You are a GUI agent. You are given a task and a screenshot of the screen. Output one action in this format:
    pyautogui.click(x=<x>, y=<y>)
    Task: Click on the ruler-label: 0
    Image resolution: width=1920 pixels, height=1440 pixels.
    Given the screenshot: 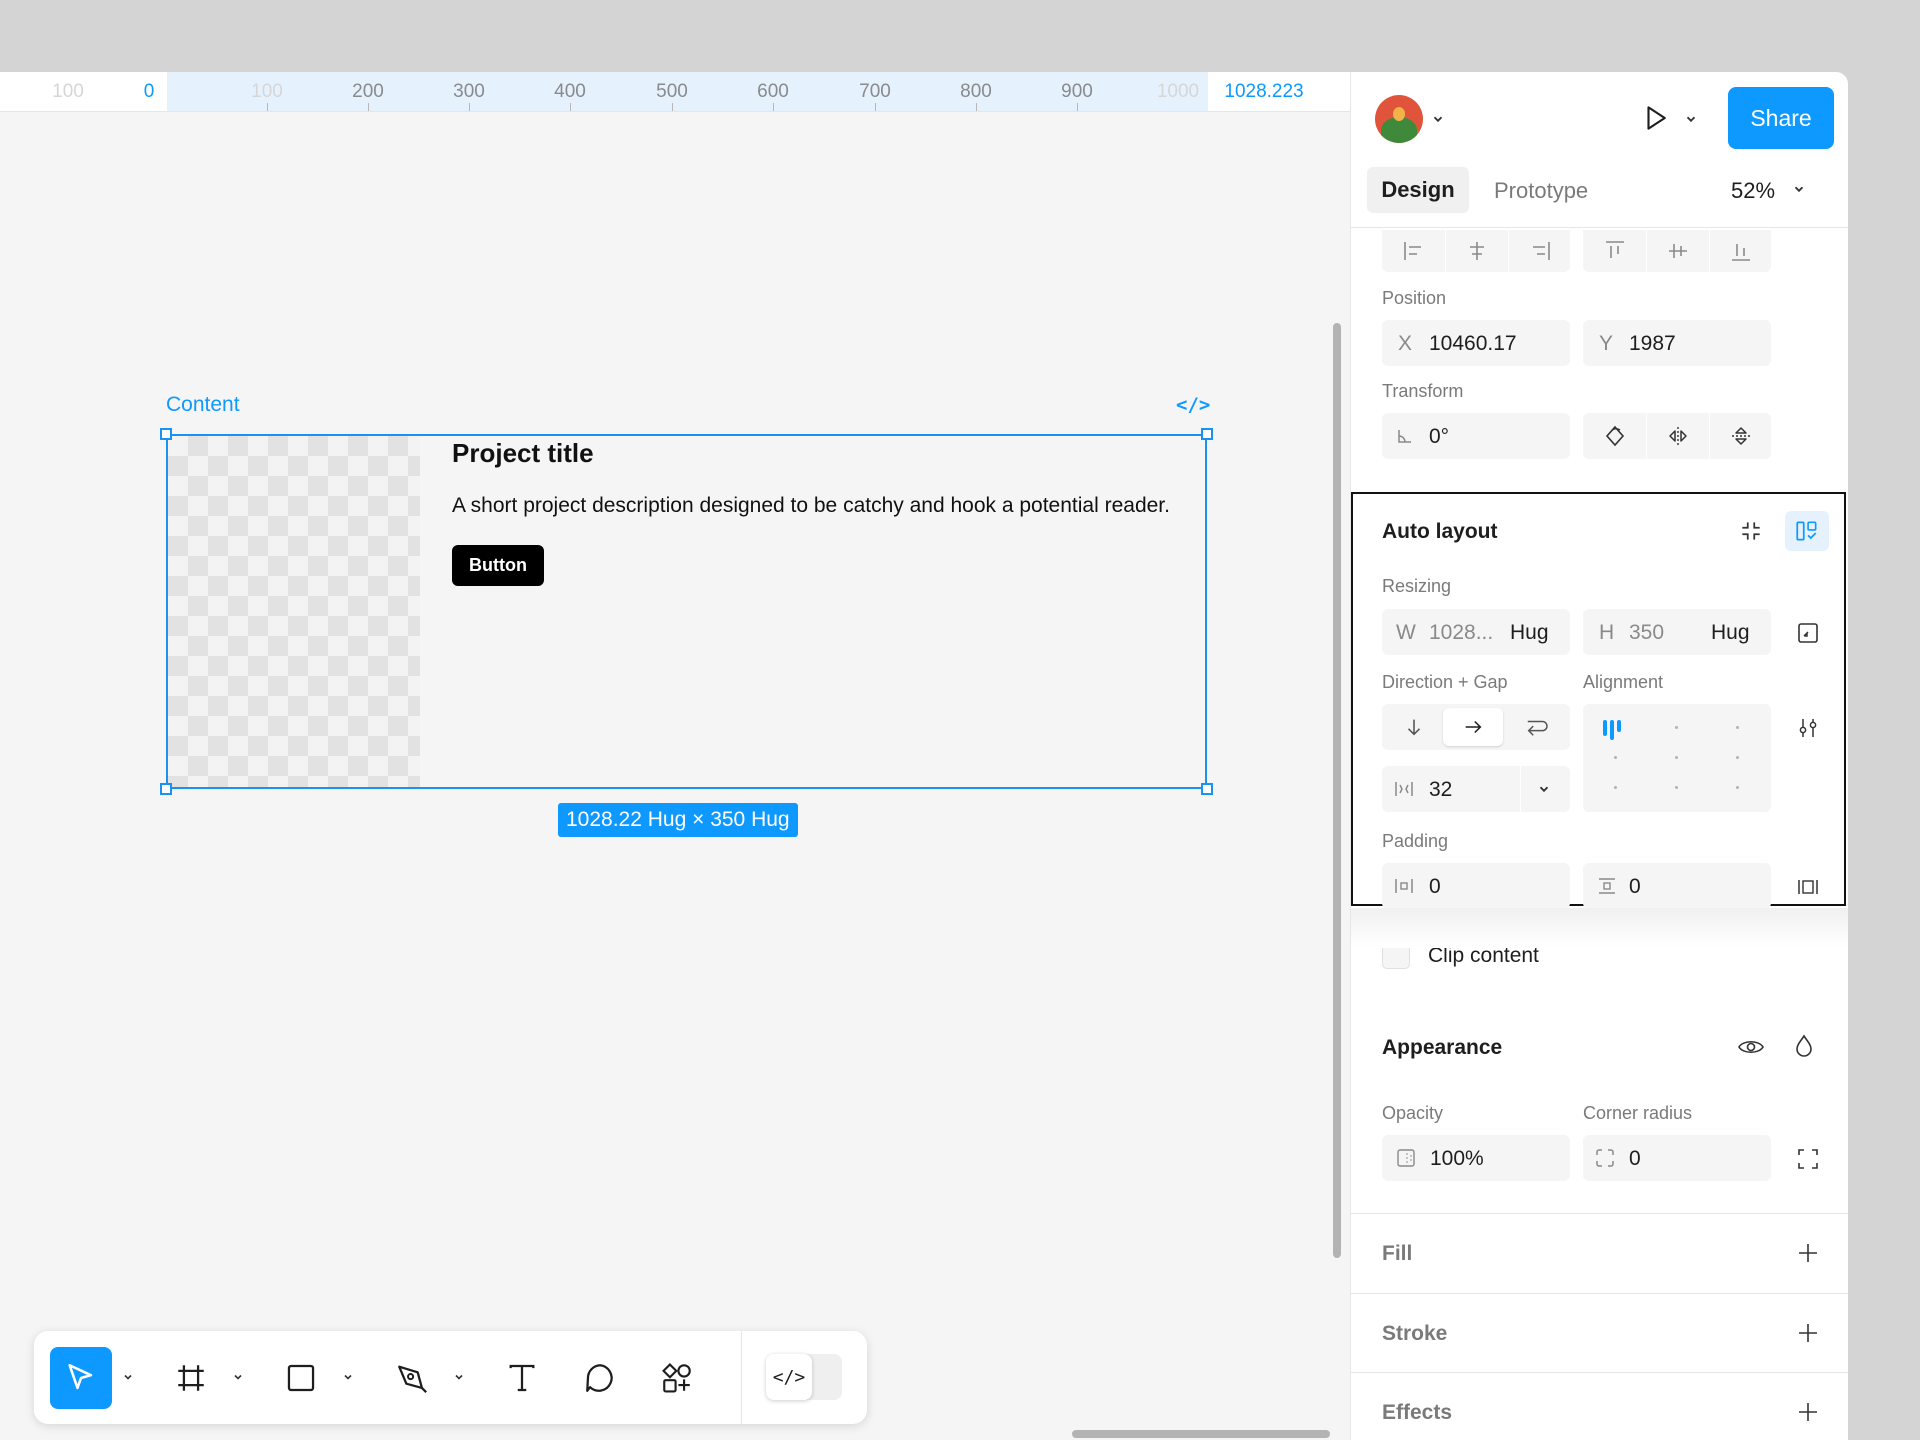 What is the action you would take?
    pyautogui.click(x=149, y=91)
    